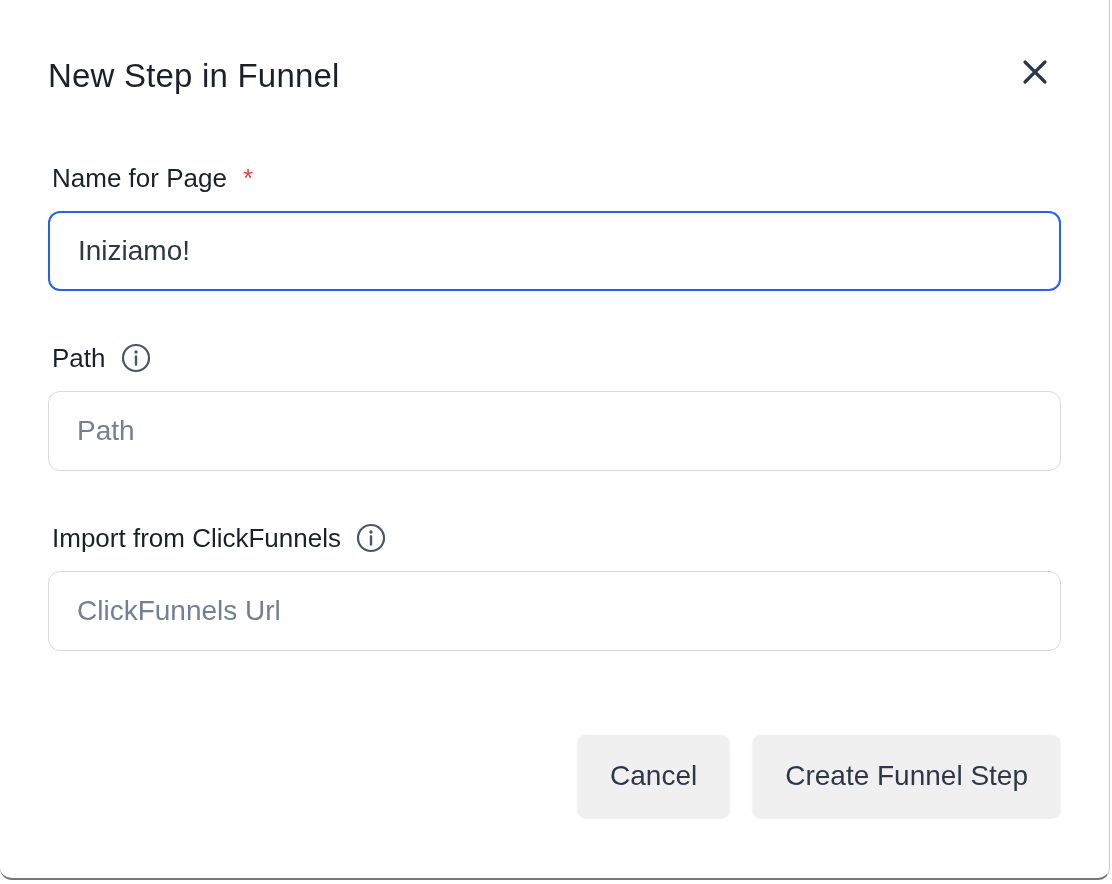 This screenshot has width=1112, height=884. I want to click on close-button, so click(1035, 72).